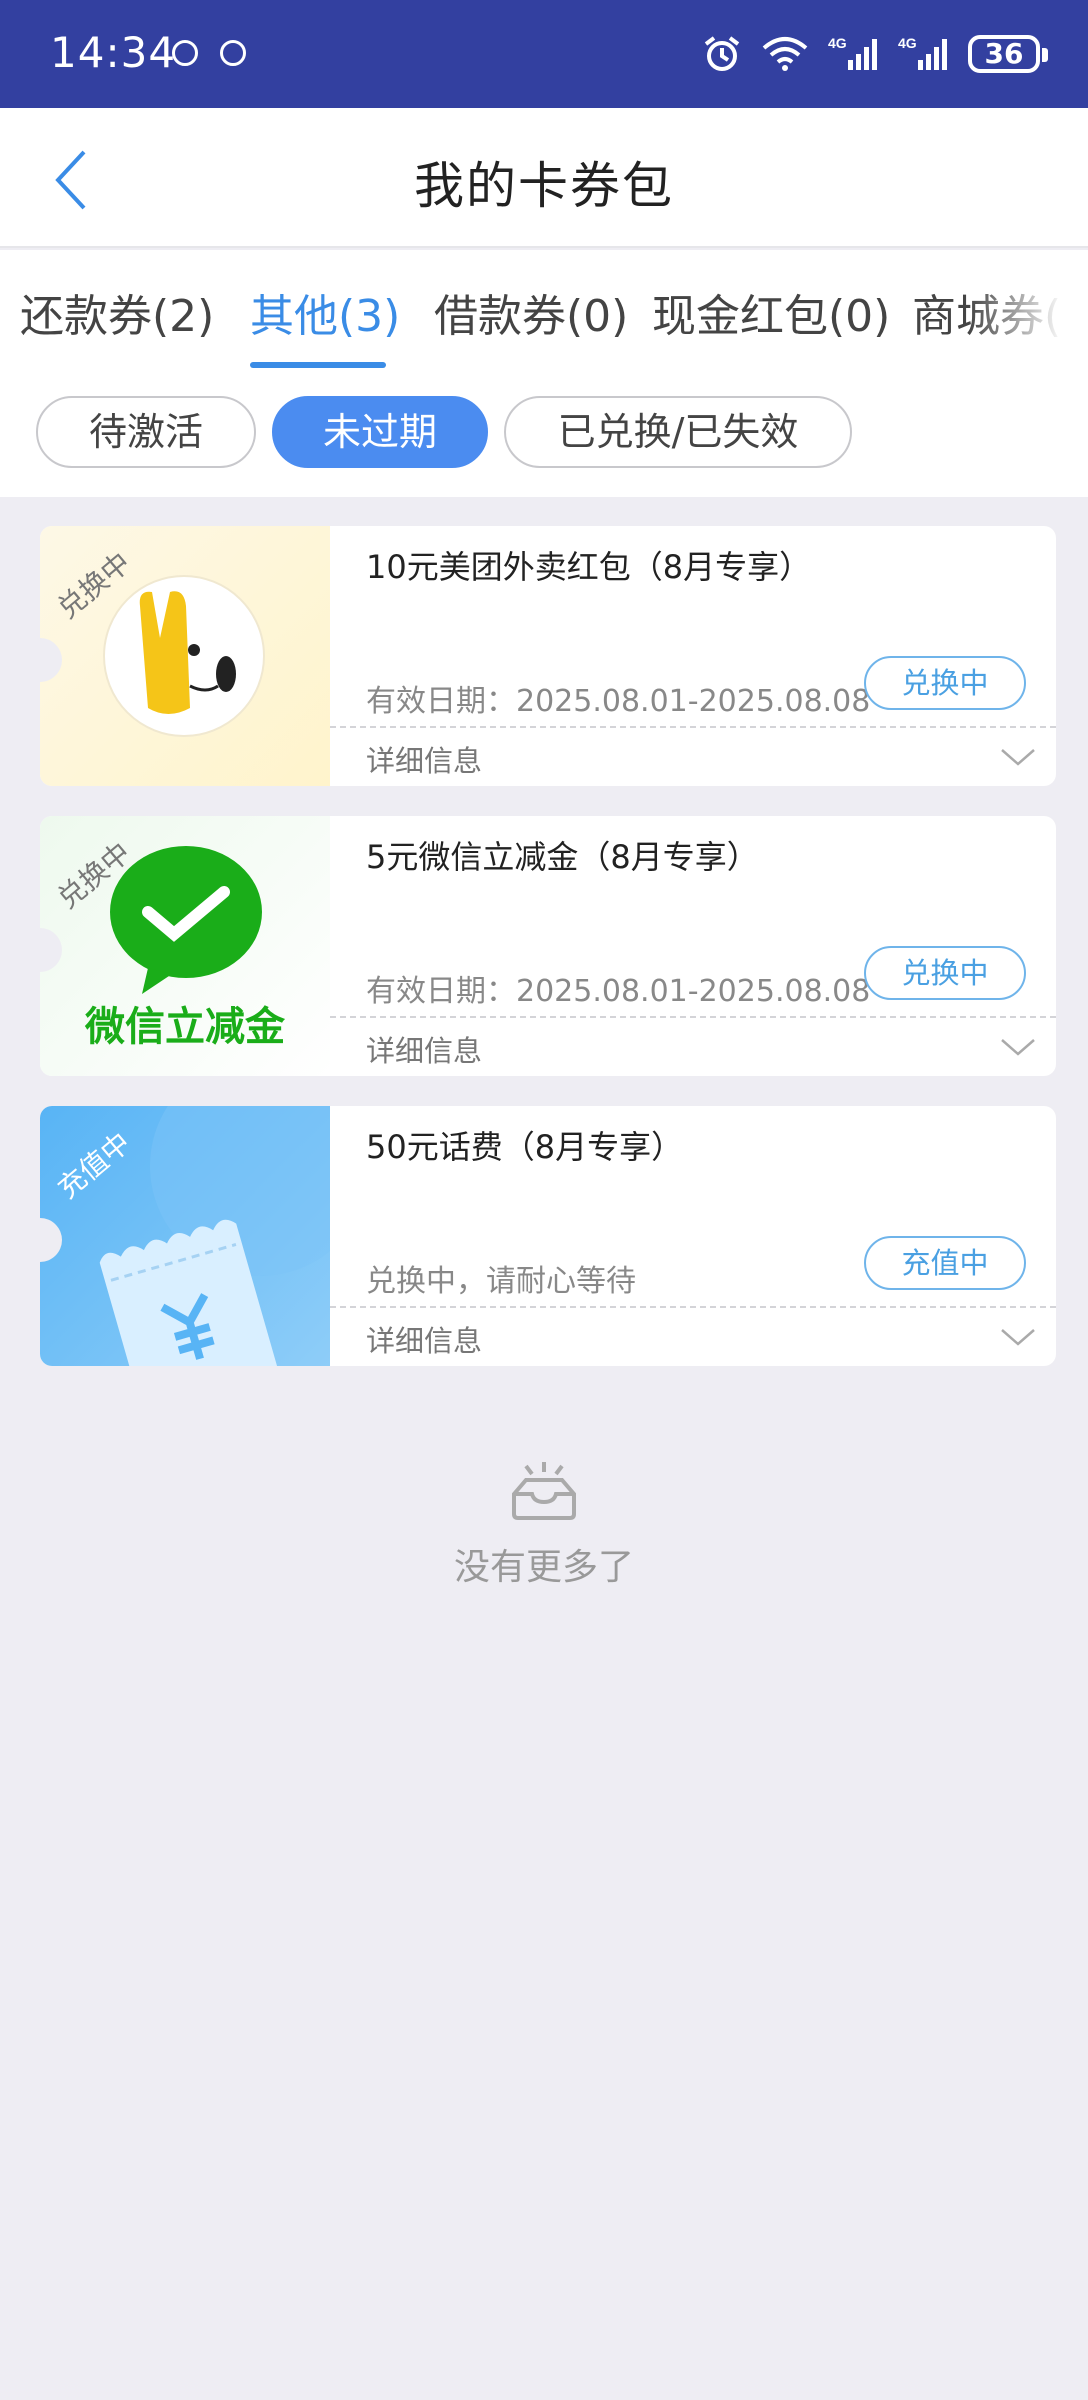  What do you see at coordinates (185, 656) in the screenshot?
I see `coupon-image-meituan: 兑换中` at bounding box center [185, 656].